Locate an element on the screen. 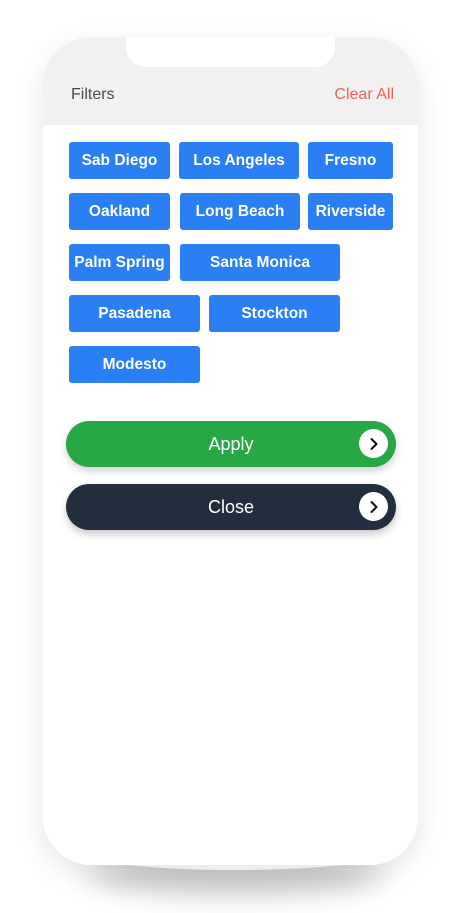 This screenshot has width=469, height=913. close-label: Close is located at coordinates (231, 506).